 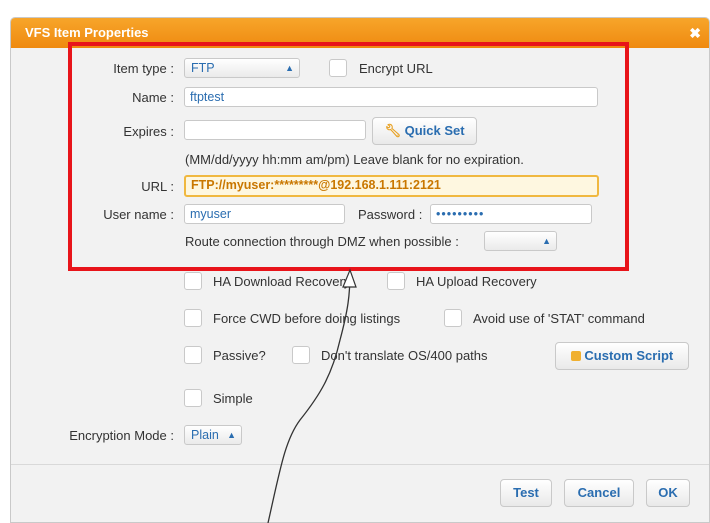 I want to click on ha-download-checkbox, so click(x=193, y=281).